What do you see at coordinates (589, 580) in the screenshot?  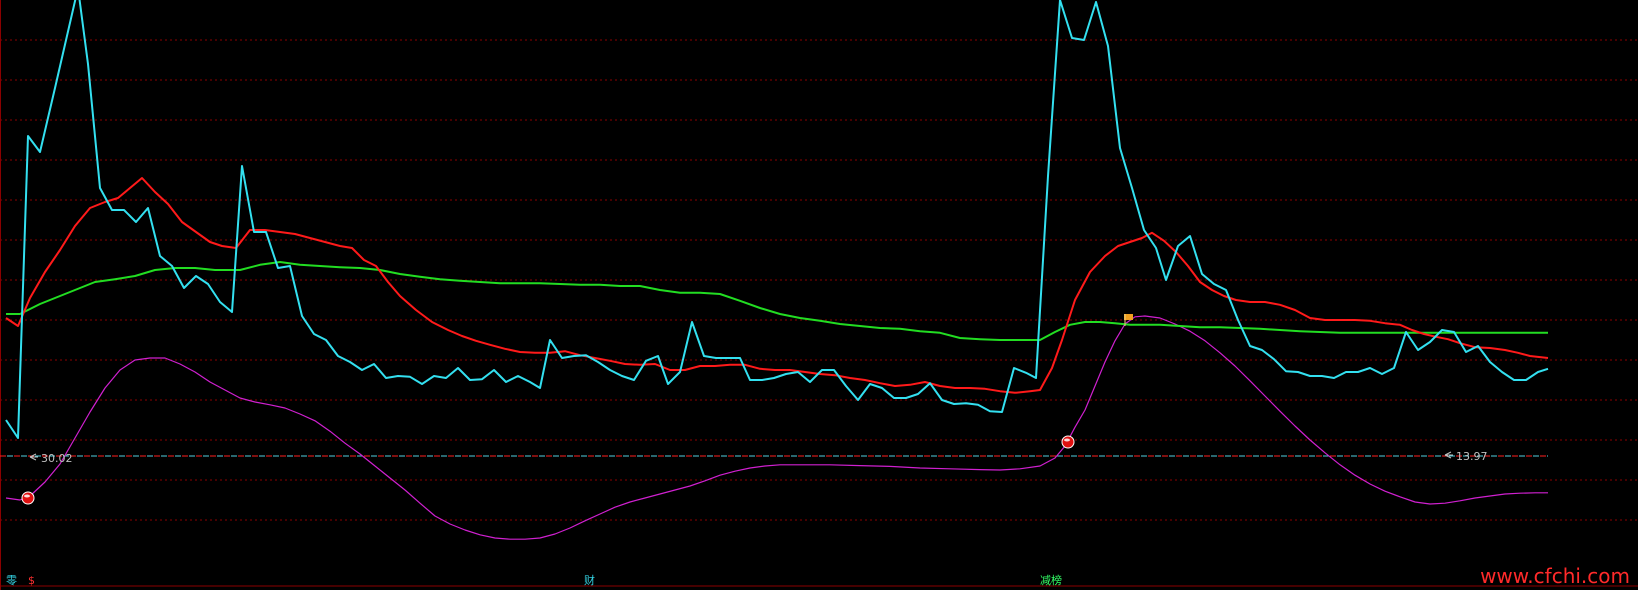 I see `bottom-marker-label: 财` at bounding box center [589, 580].